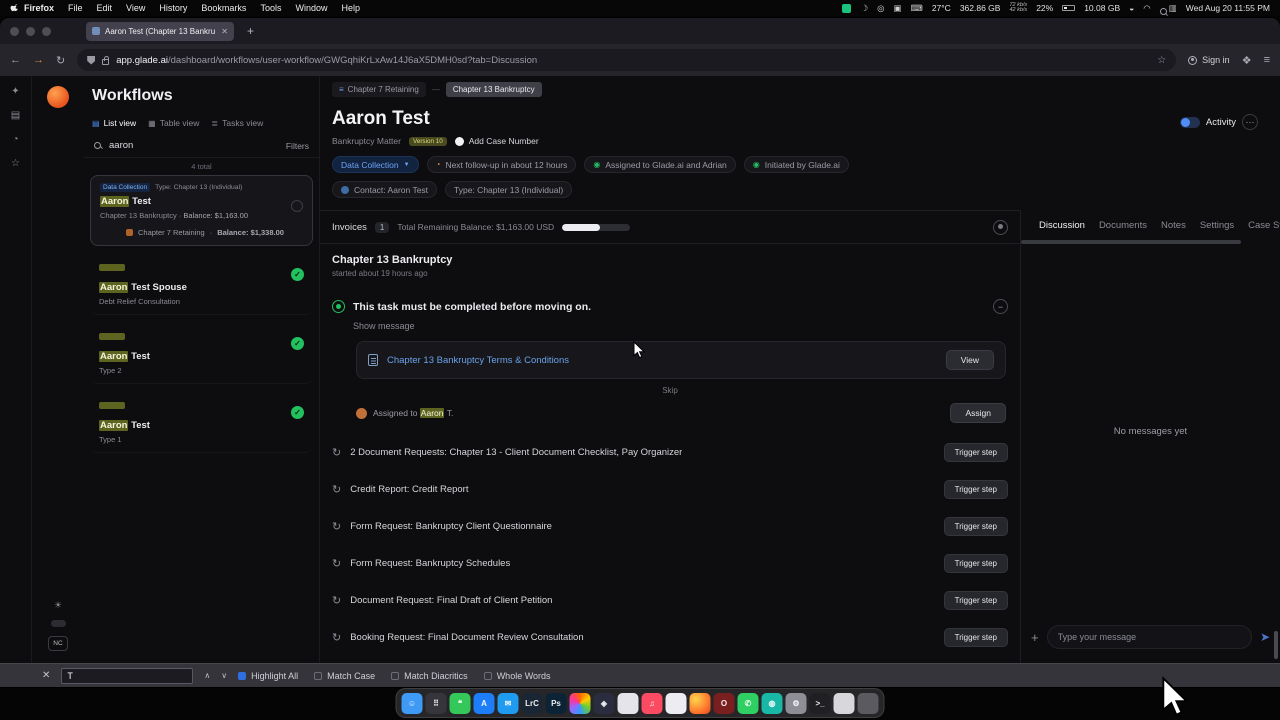 The width and height of the screenshot is (1280, 720). I want to click on glade-logo, so click(58, 97).